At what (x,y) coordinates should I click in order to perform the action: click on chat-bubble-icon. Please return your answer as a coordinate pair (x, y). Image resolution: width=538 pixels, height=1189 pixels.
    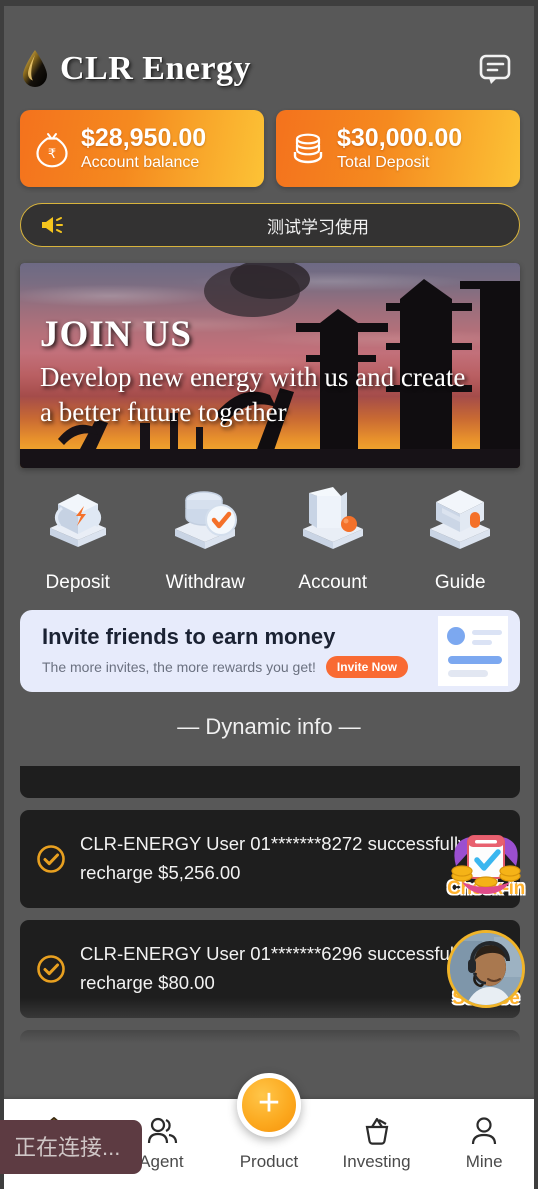
    Looking at the image, I should click on (495, 69).